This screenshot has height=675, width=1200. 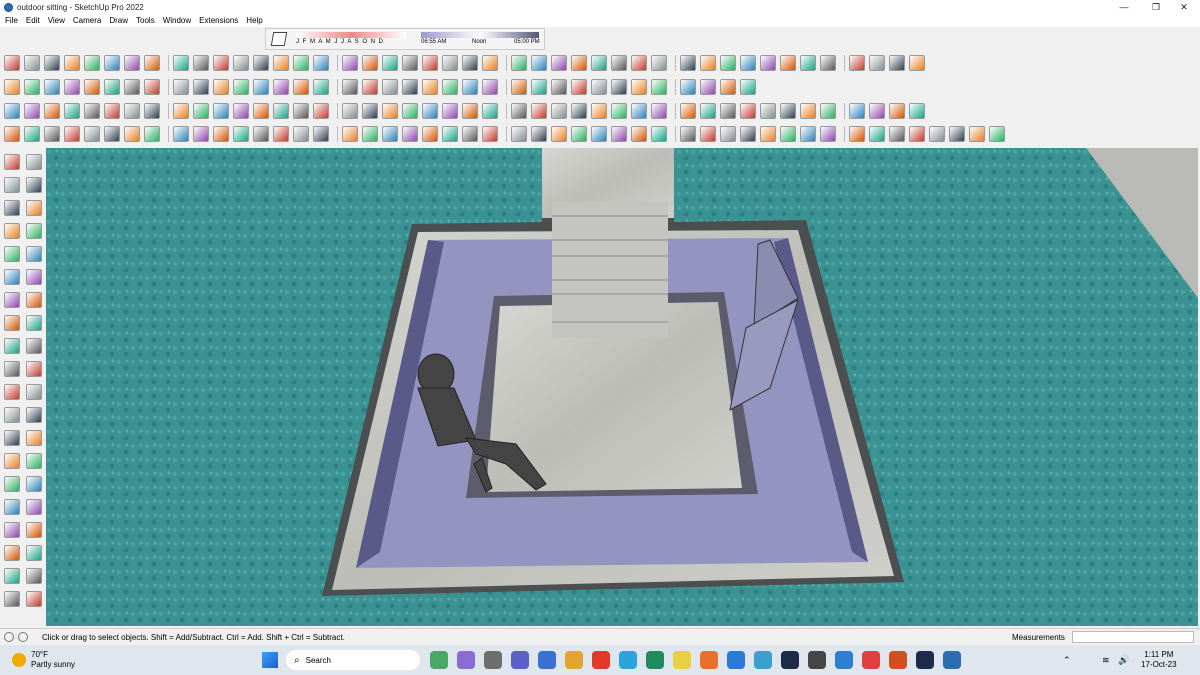 What do you see at coordinates (19, 660) in the screenshot?
I see `weather-icon` at bounding box center [19, 660].